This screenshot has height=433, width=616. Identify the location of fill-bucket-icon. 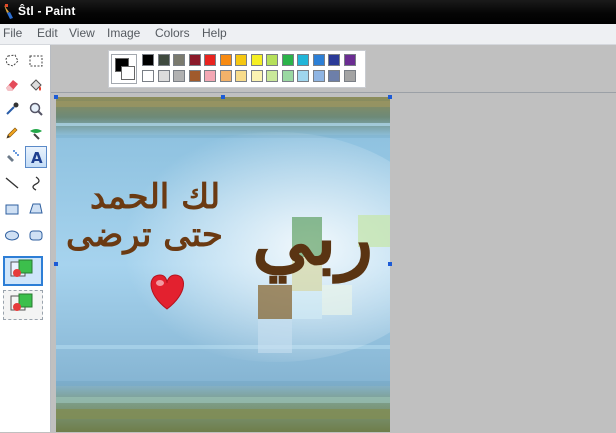
(36, 85).